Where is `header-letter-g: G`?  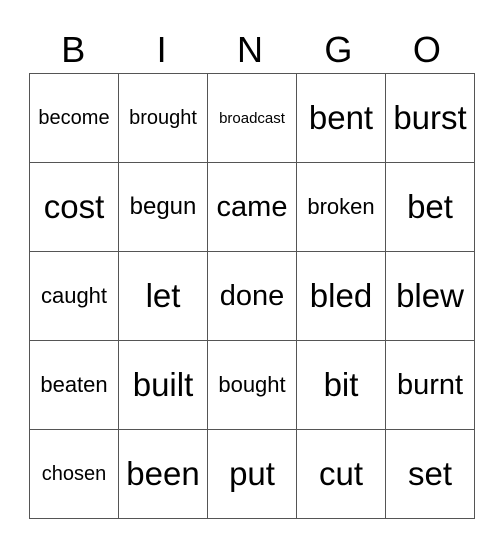 header-letter-g: G is located at coordinates (338, 49).